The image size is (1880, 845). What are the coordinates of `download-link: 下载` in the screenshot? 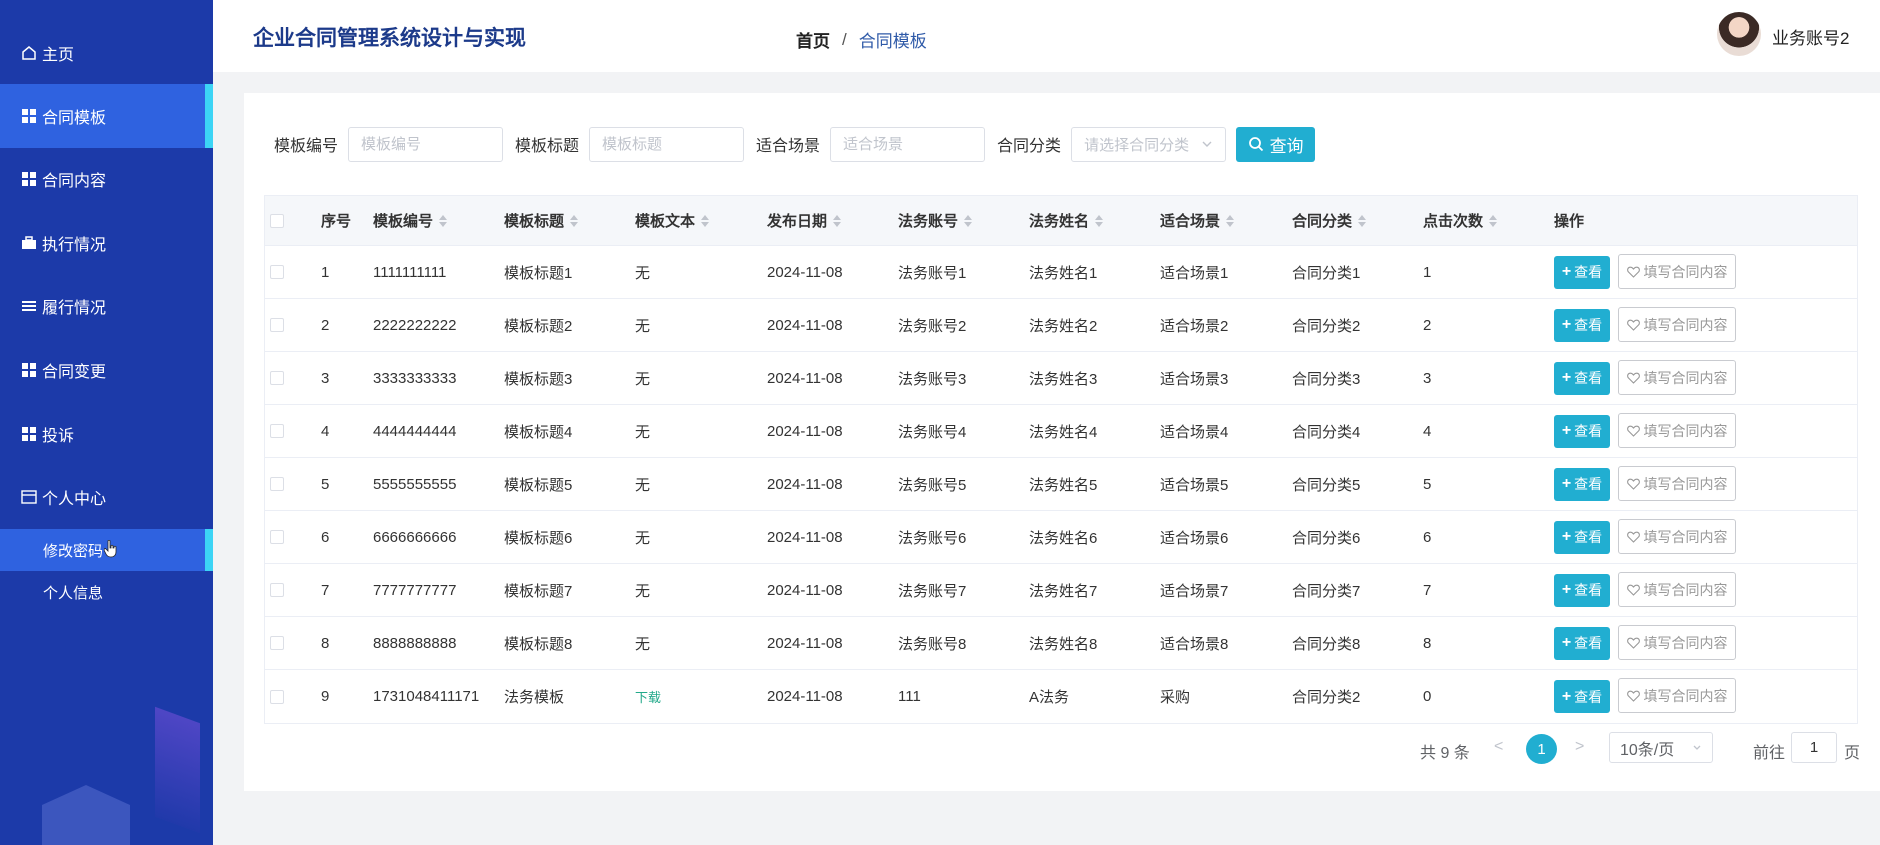 It's located at (648, 696).